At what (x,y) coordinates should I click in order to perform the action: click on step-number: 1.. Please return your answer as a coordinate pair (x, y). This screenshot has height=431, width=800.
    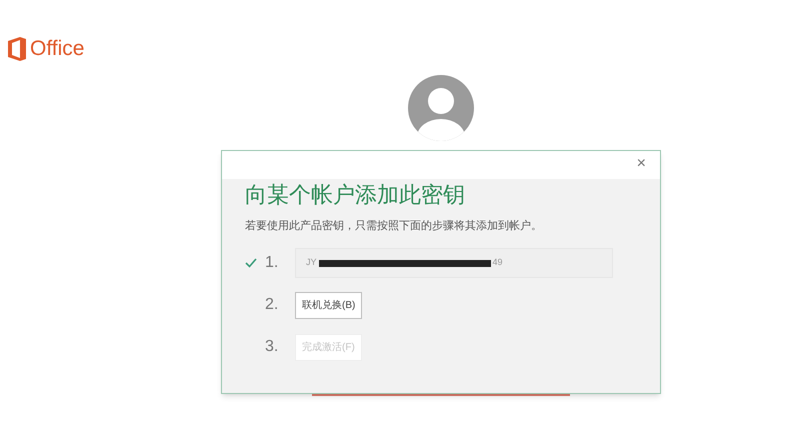
    Looking at the image, I should click on (272, 263).